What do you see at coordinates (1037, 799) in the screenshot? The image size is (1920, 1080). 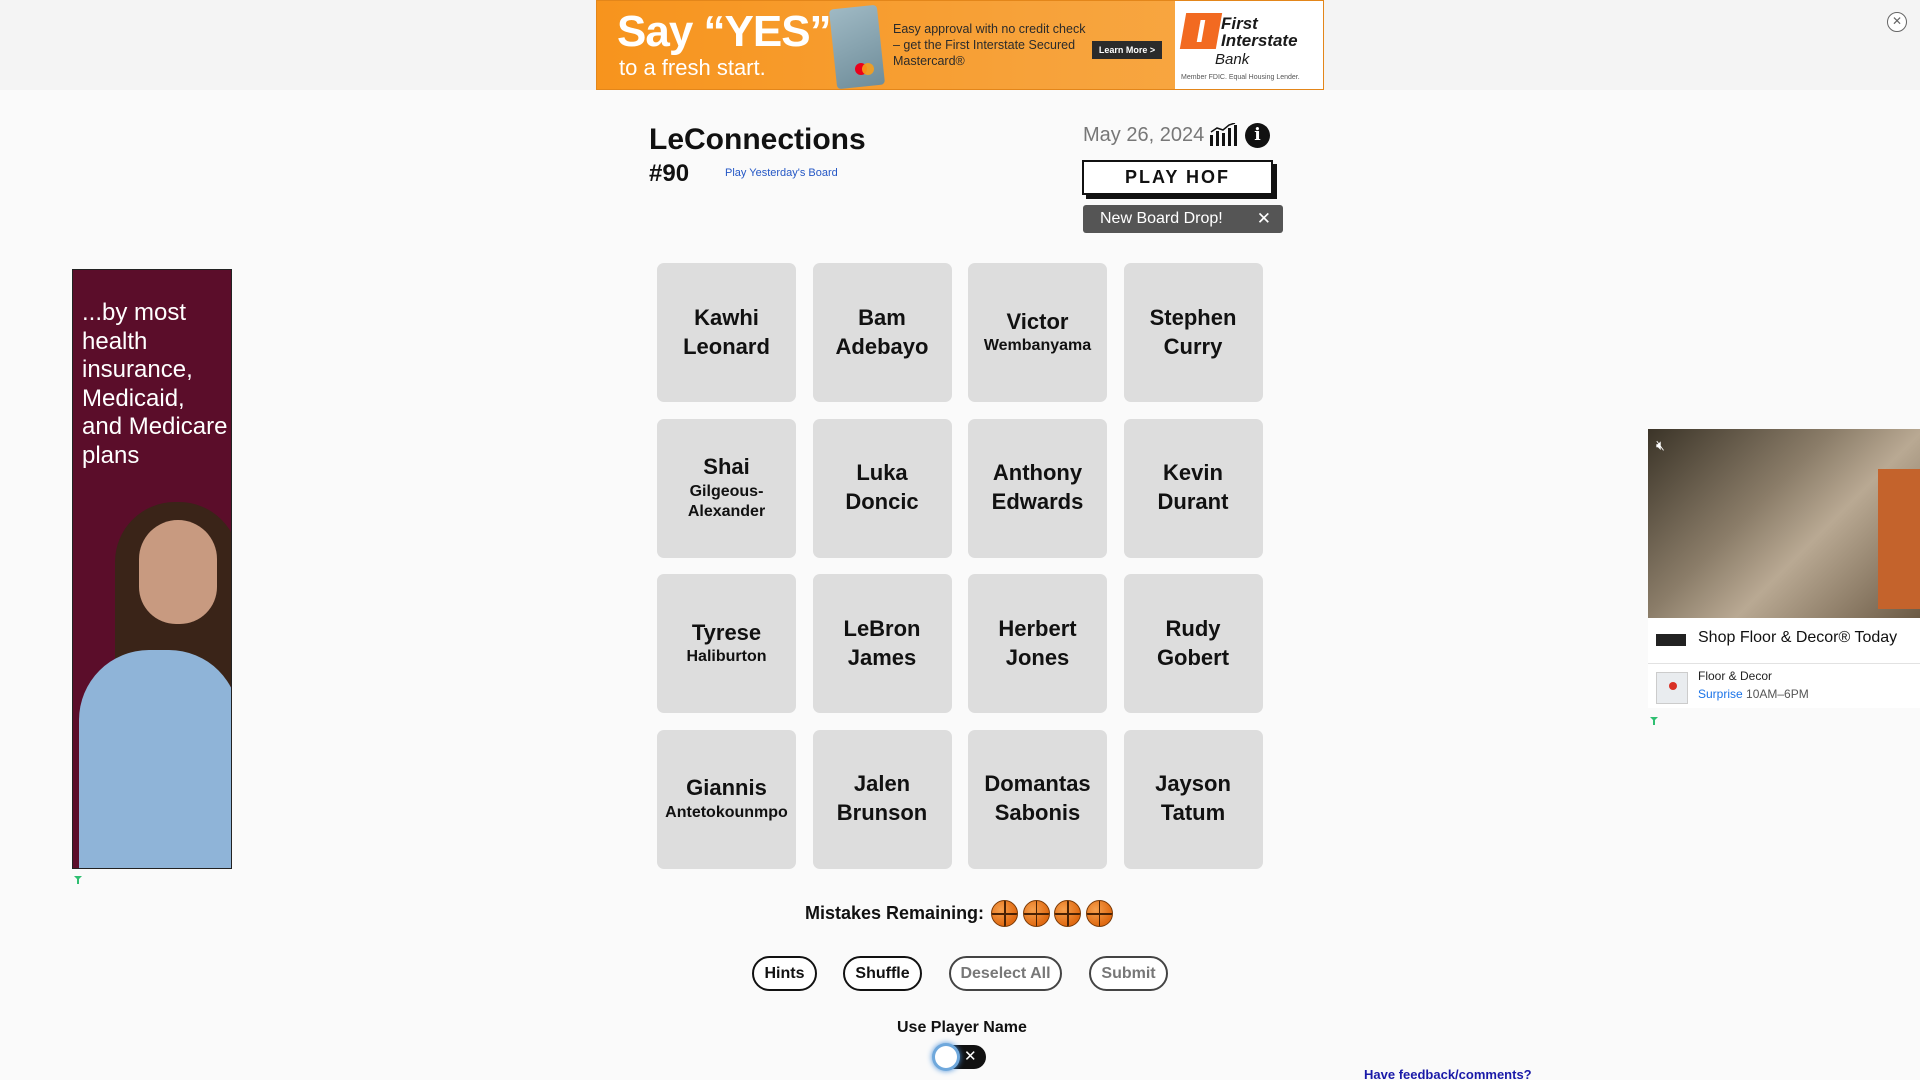 I see `player-tile: Domantas Sabonis` at bounding box center [1037, 799].